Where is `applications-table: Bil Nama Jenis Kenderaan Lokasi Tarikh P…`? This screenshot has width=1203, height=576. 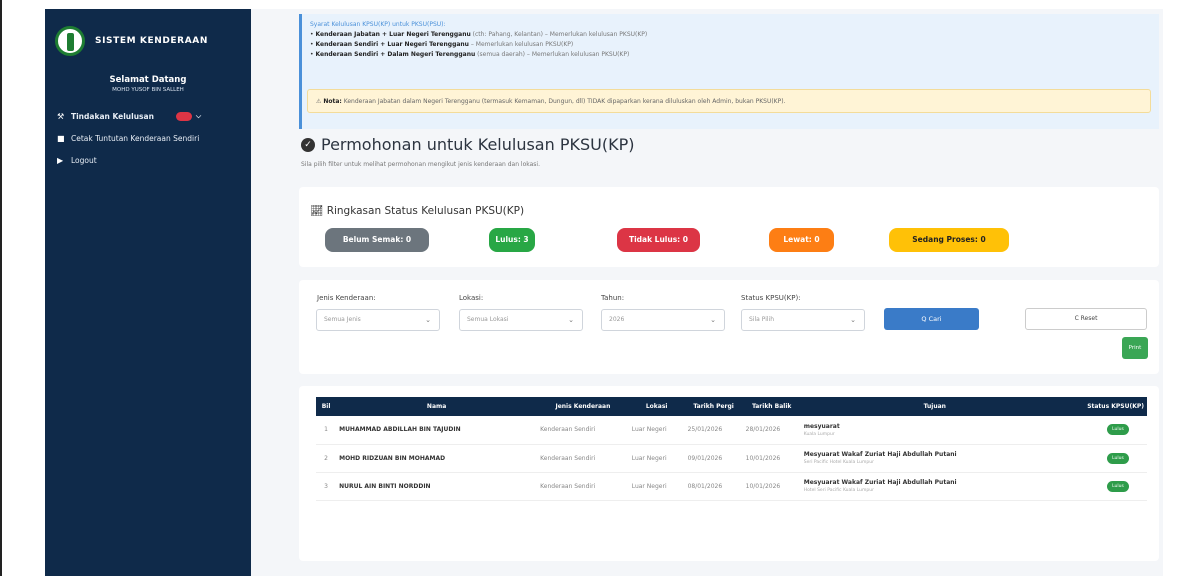 applications-table: Bil Nama Jenis Kenderaan Lokasi Tarikh P… is located at coordinates (731, 449).